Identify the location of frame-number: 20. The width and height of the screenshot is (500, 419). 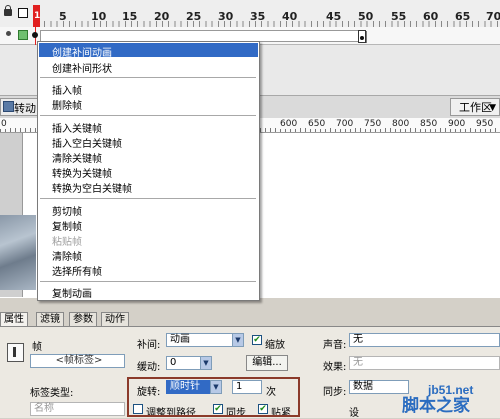
(162, 16).